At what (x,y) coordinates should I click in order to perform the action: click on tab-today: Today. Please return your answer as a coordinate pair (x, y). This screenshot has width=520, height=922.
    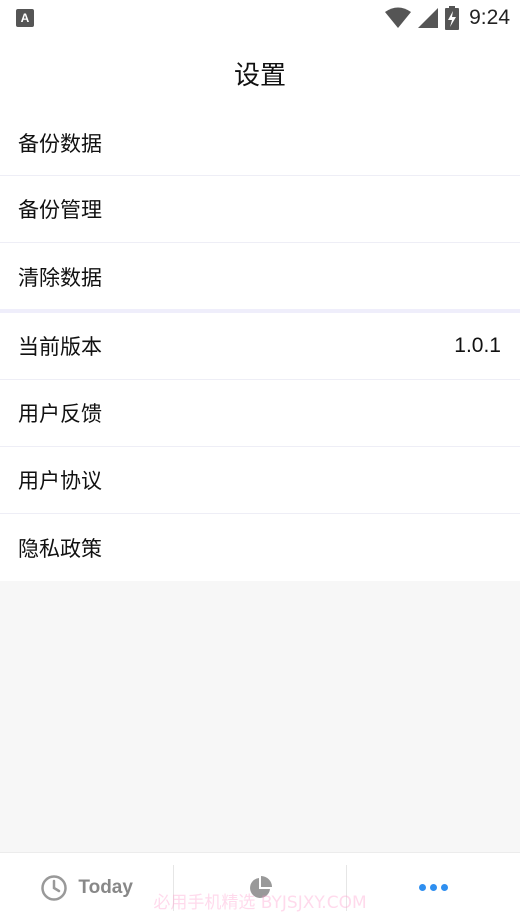
    Looking at the image, I should click on (86, 887).